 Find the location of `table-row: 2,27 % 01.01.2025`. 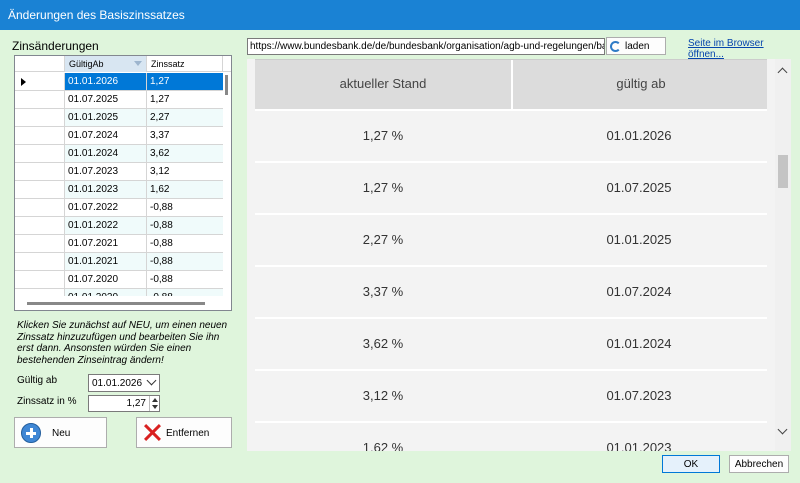

table-row: 2,27 % 01.01.2025 is located at coordinates (511, 241).